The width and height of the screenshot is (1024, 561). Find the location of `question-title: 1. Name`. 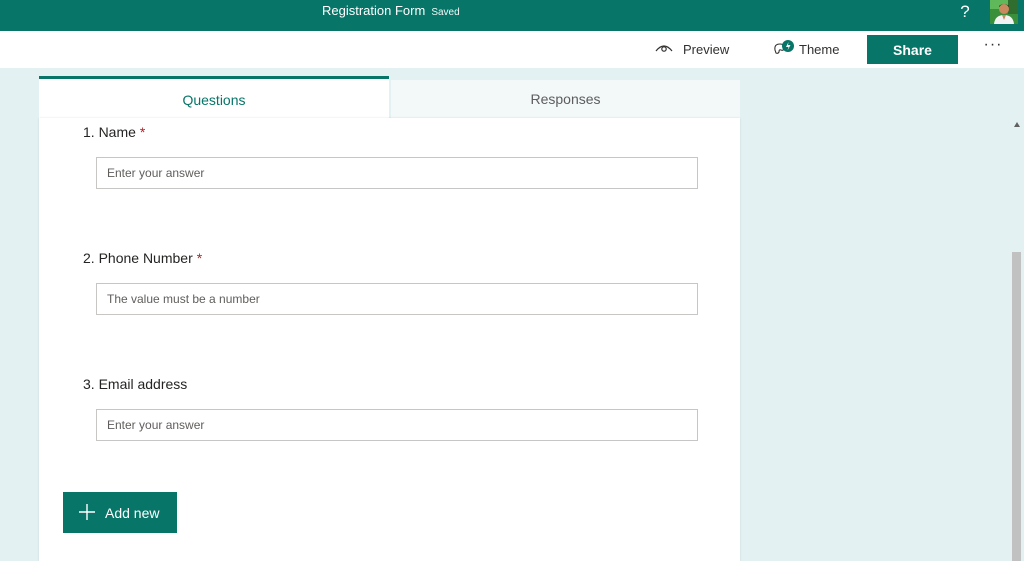

question-title: 1. Name is located at coordinates (109, 132).